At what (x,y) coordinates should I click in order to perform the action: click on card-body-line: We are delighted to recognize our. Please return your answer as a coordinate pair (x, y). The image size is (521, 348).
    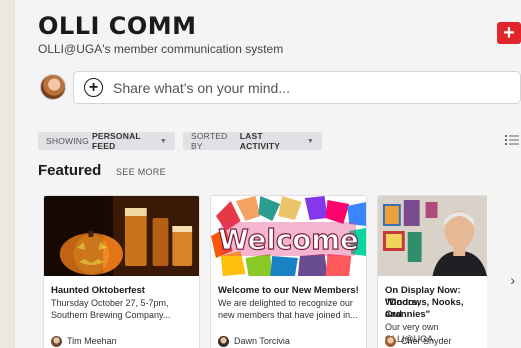
    Looking at the image, I should click on (285, 303).